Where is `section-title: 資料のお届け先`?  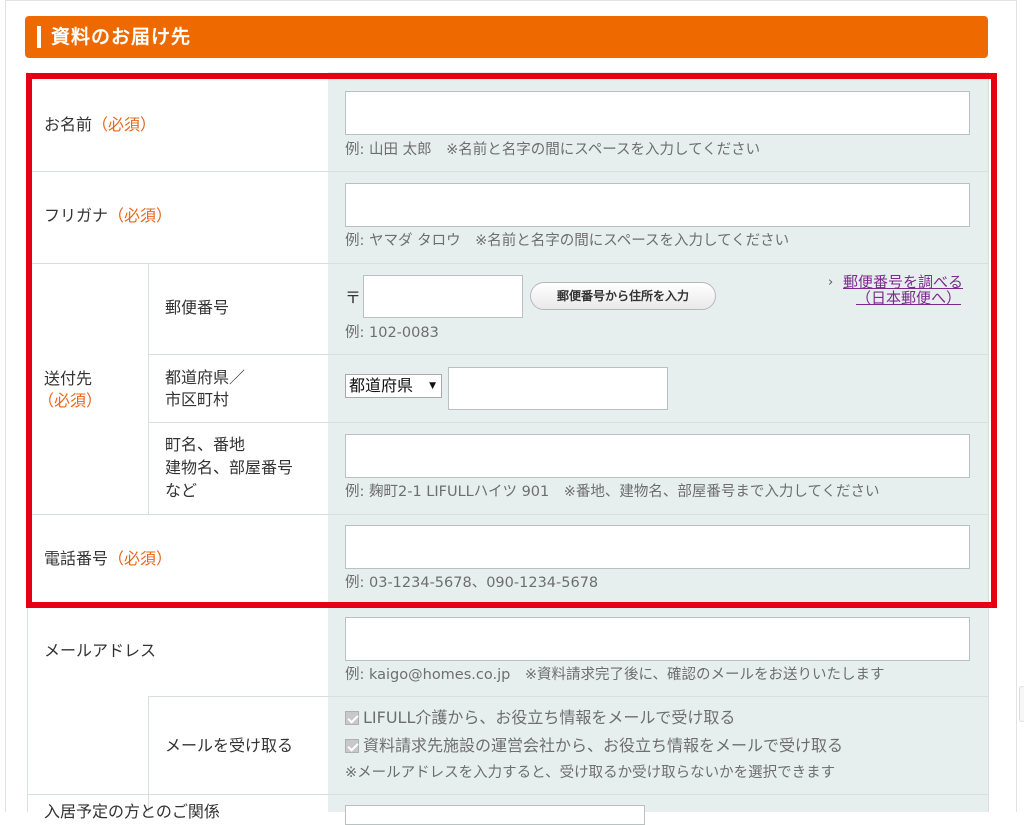
section-title: 資料のお届け先 is located at coordinates (121, 37).